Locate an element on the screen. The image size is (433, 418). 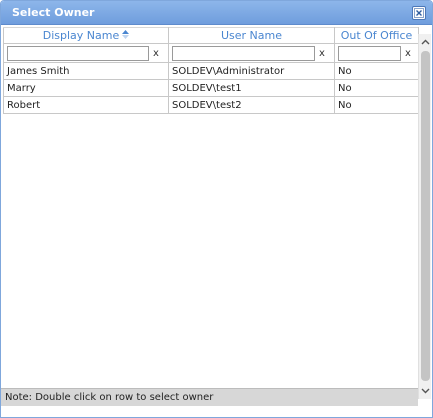
scroll-down-button is located at coordinates (425, 391).